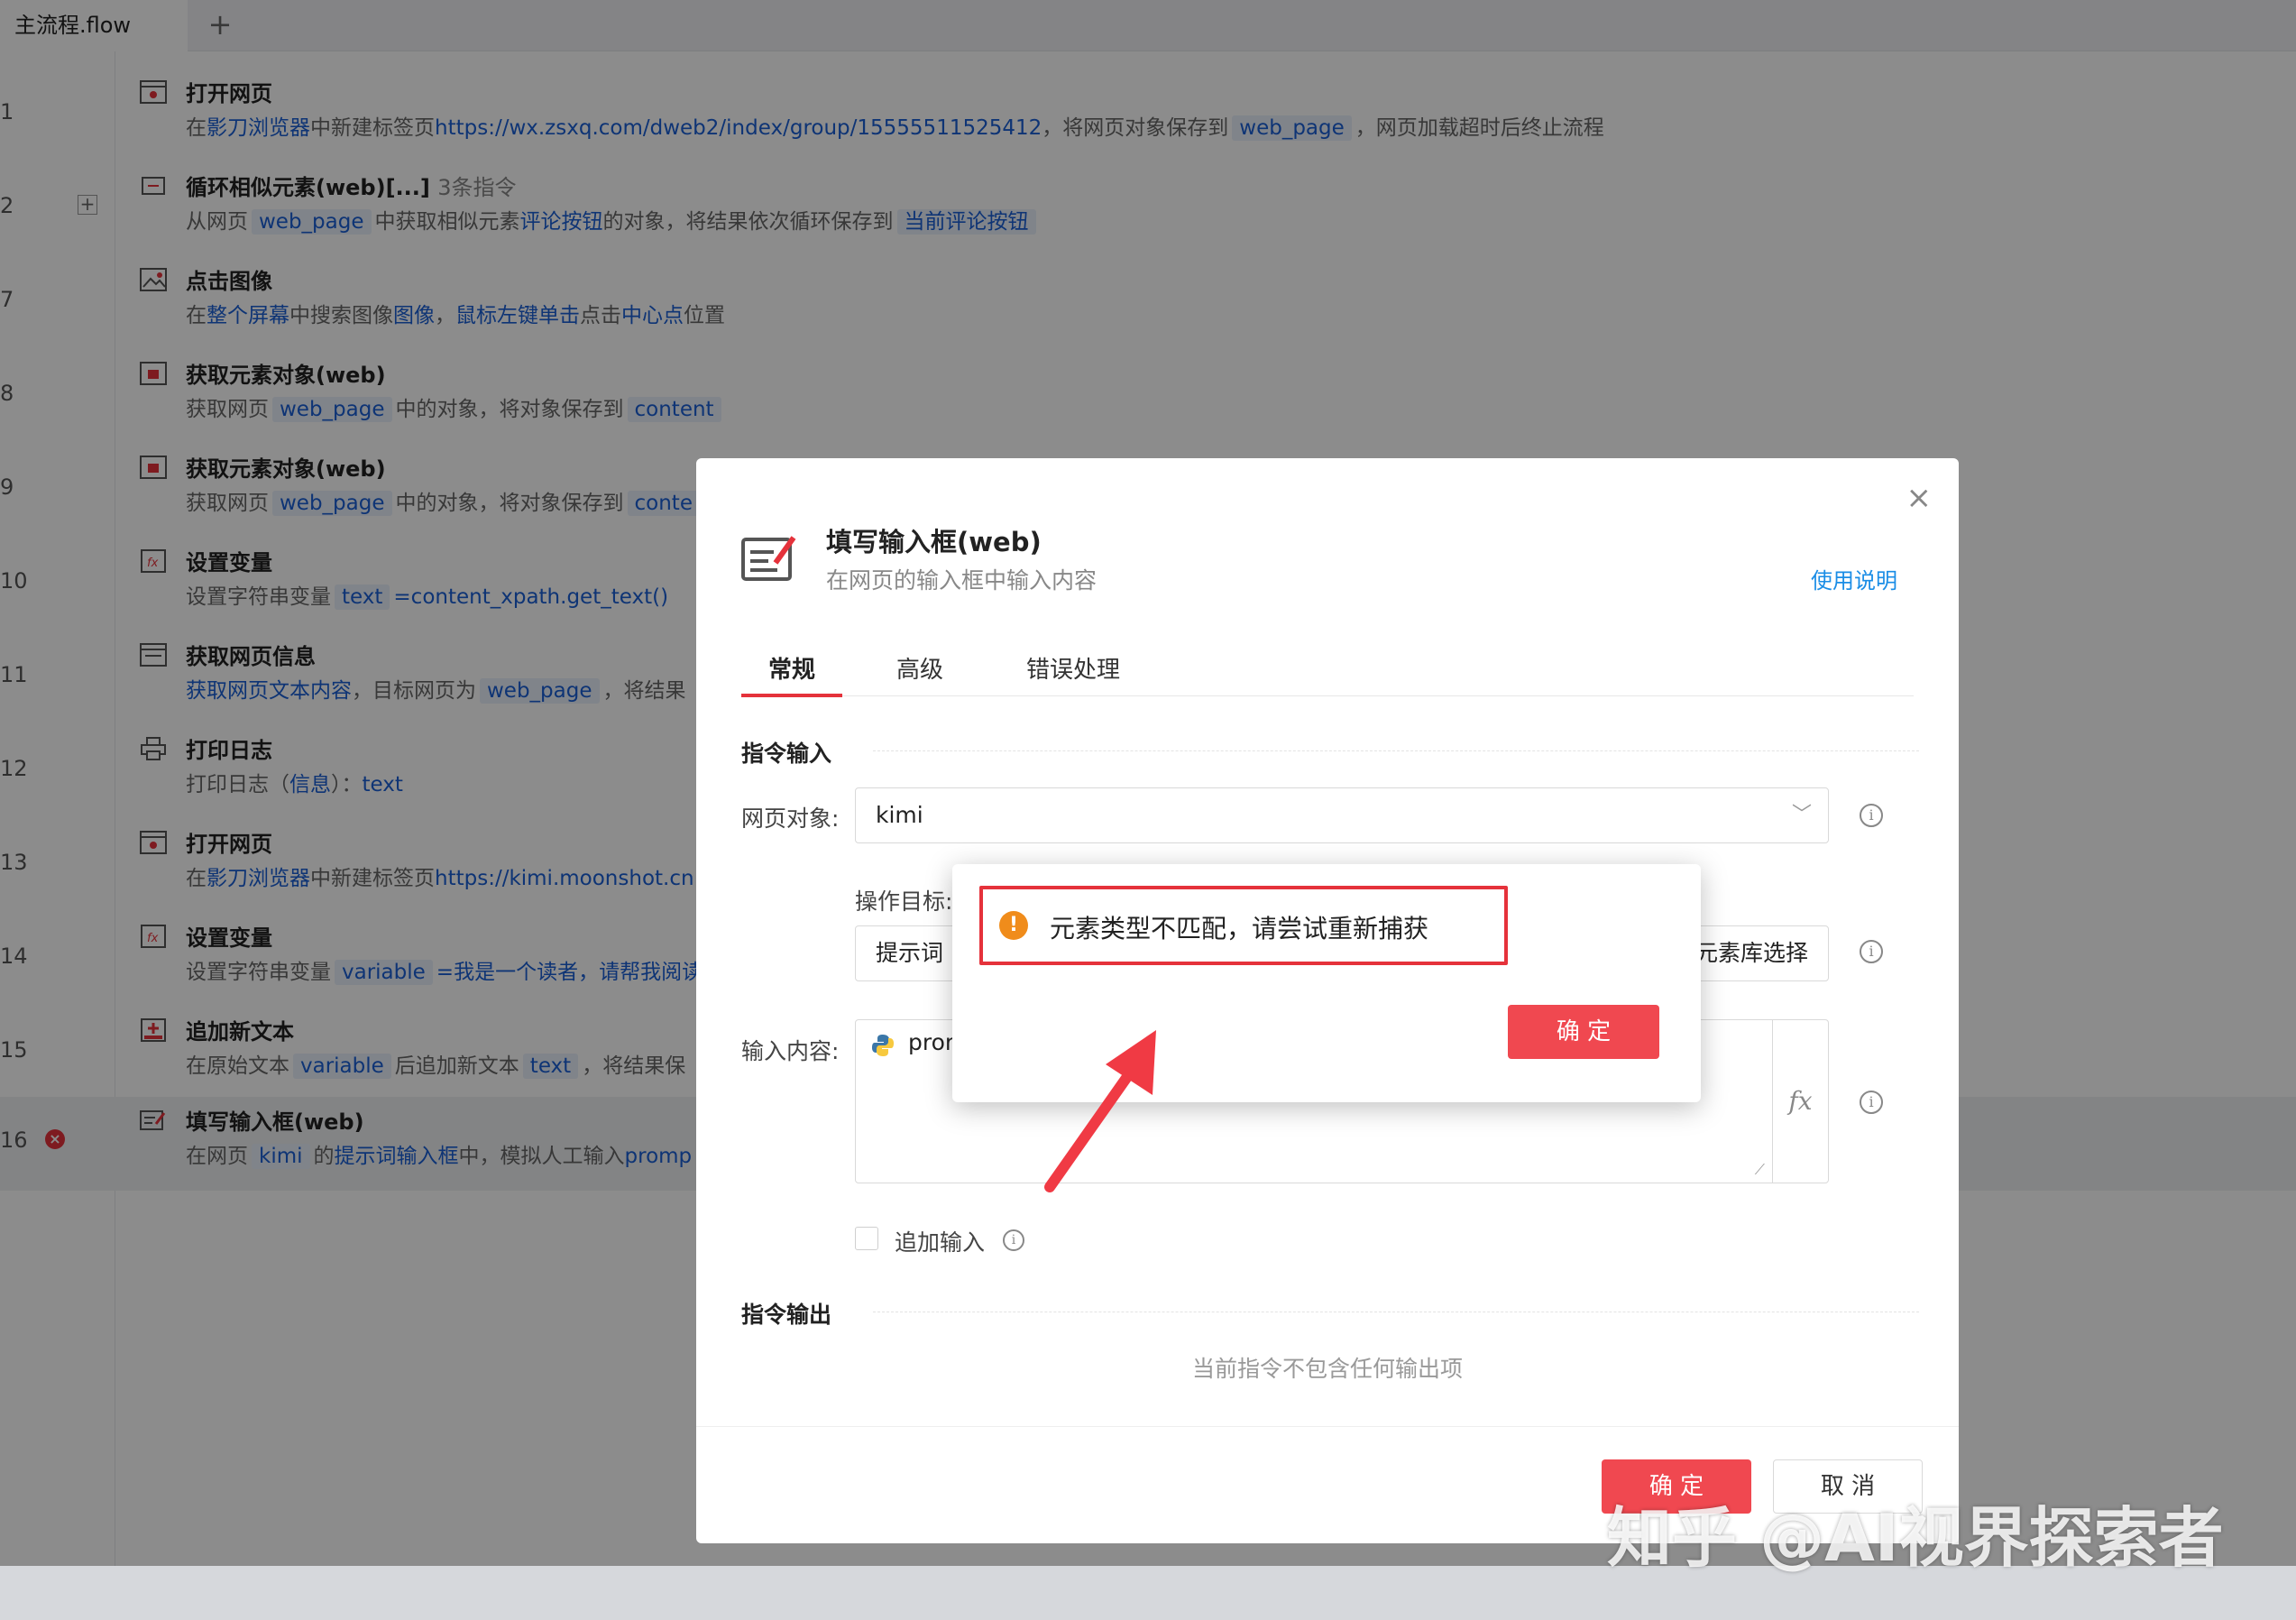 The image size is (2296, 1620). What do you see at coordinates (1919, 498) in the screenshot?
I see `close-icon: ×` at bounding box center [1919, 498].